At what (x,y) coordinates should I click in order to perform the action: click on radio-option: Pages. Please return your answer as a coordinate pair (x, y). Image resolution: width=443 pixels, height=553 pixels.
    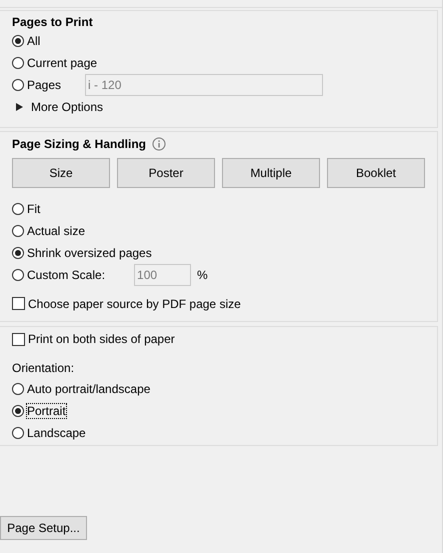
    Looking at the image, I should click on (37, 85).